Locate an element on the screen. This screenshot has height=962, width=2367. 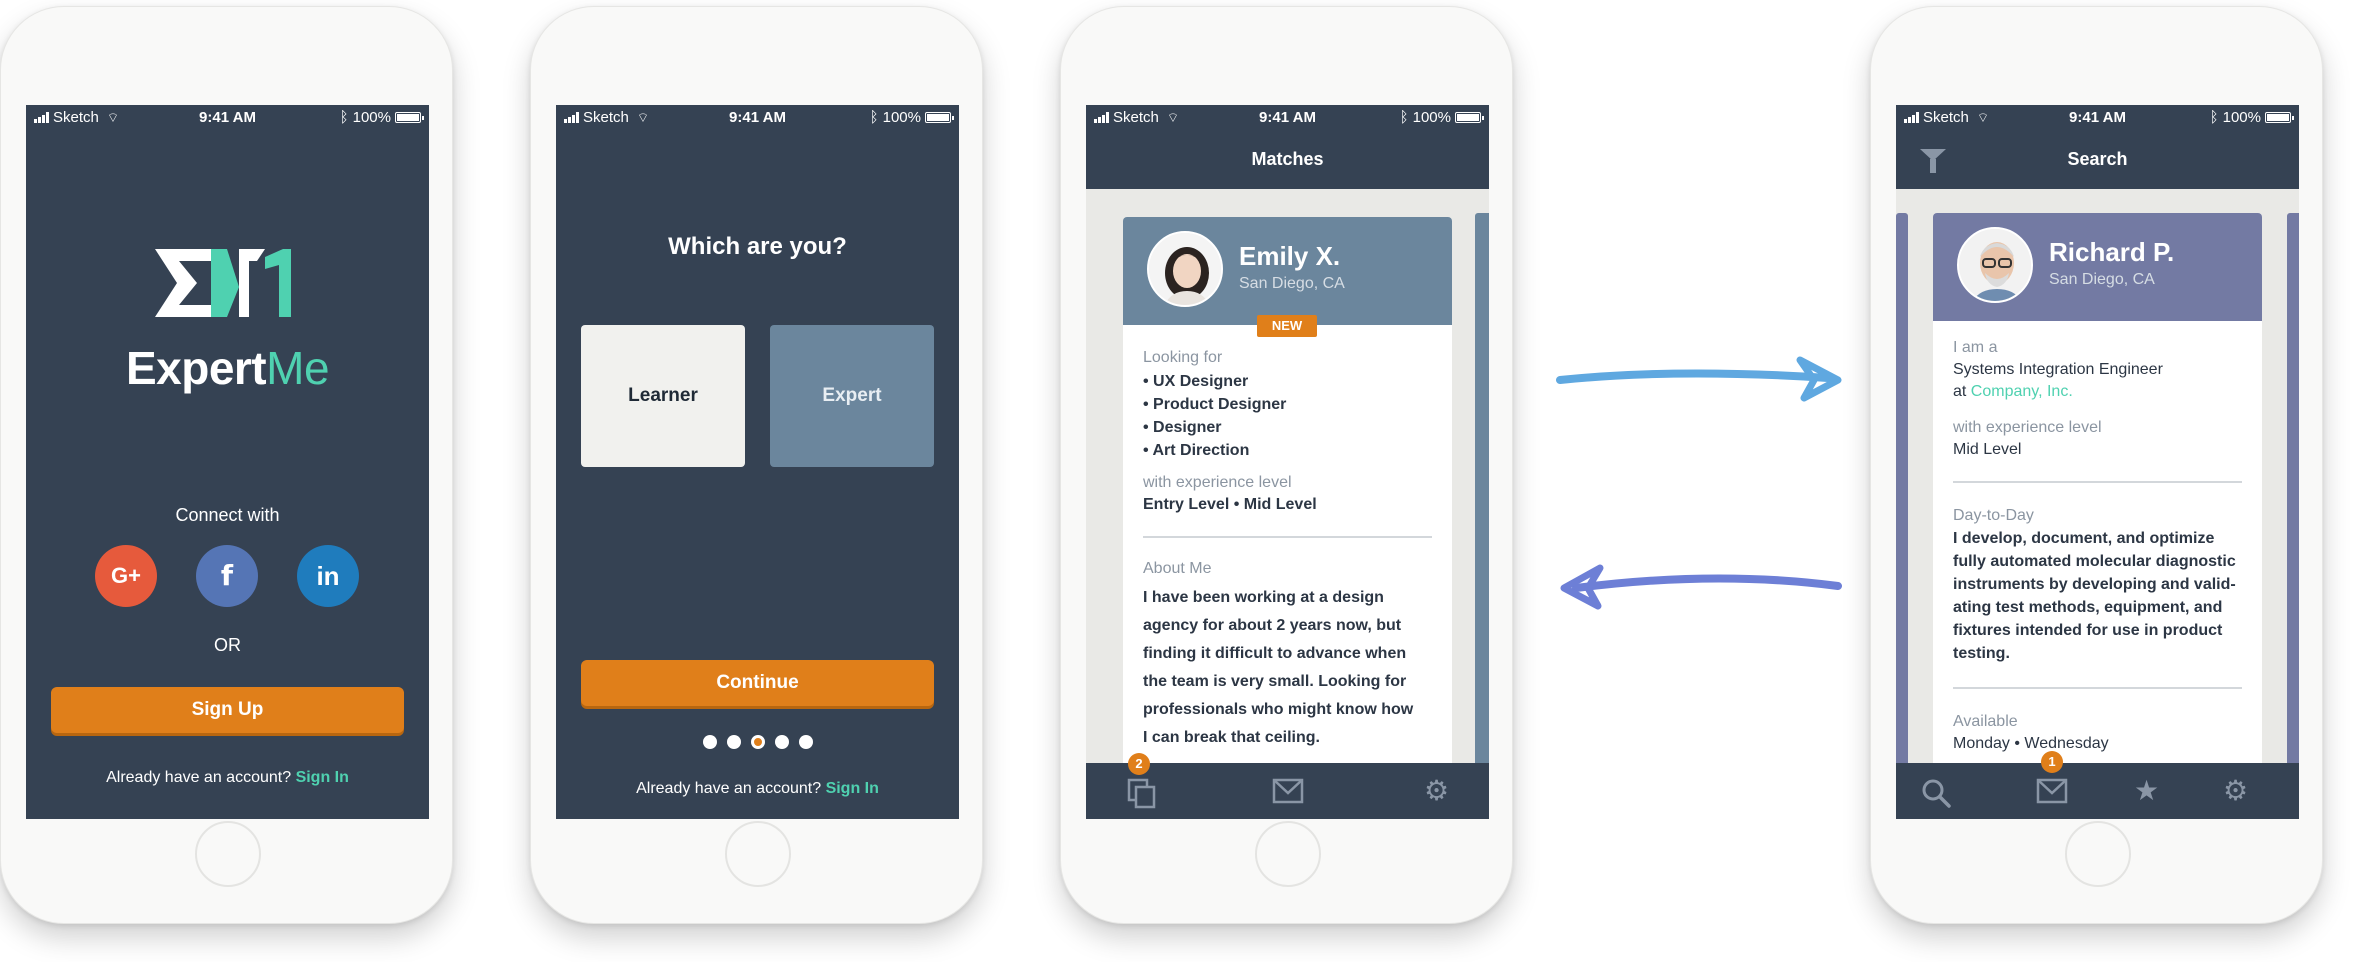
arrow-left-icon is located at coordinates (1701, 590).